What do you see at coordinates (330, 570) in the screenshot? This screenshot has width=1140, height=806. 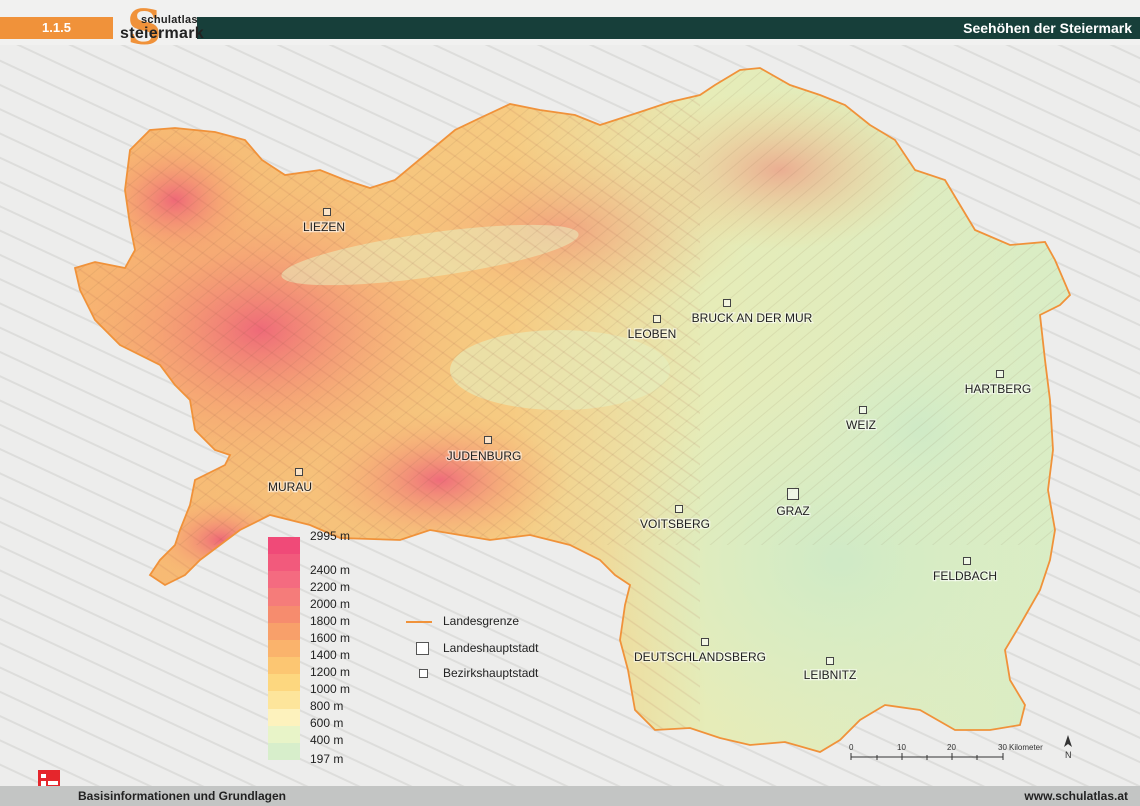 I see `legend-elevation-label: 2400 m` at bounding box center [330, 570].